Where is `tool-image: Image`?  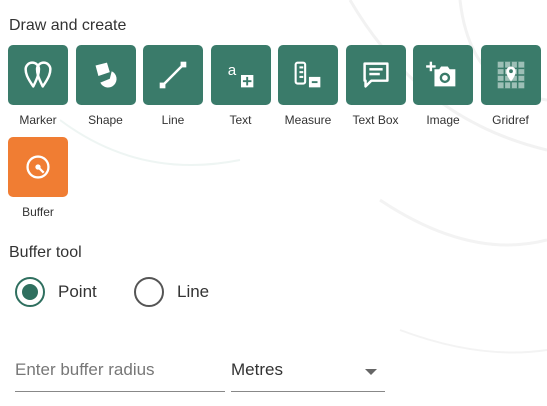
tool-image: Image is located at coordinates (443, 86).